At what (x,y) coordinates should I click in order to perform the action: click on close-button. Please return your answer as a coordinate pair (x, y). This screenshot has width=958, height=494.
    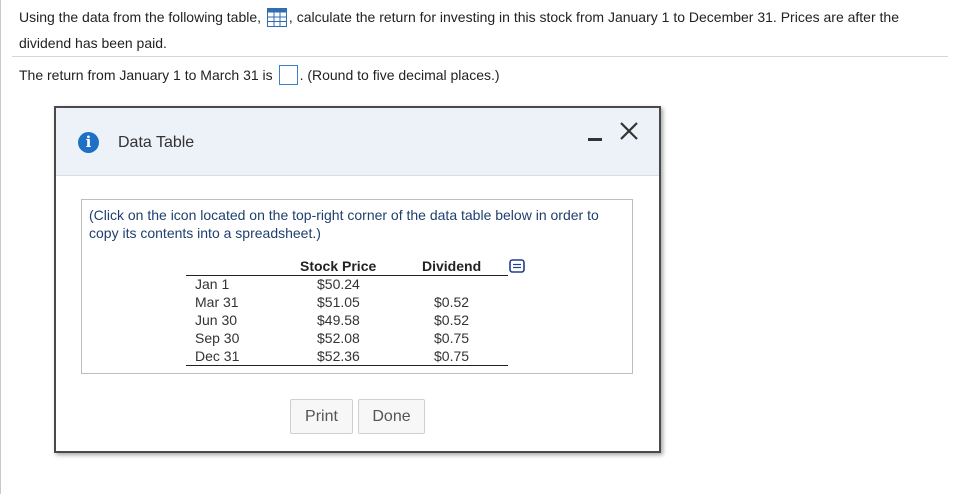
    Looking at the image, I should click on (629, 131).